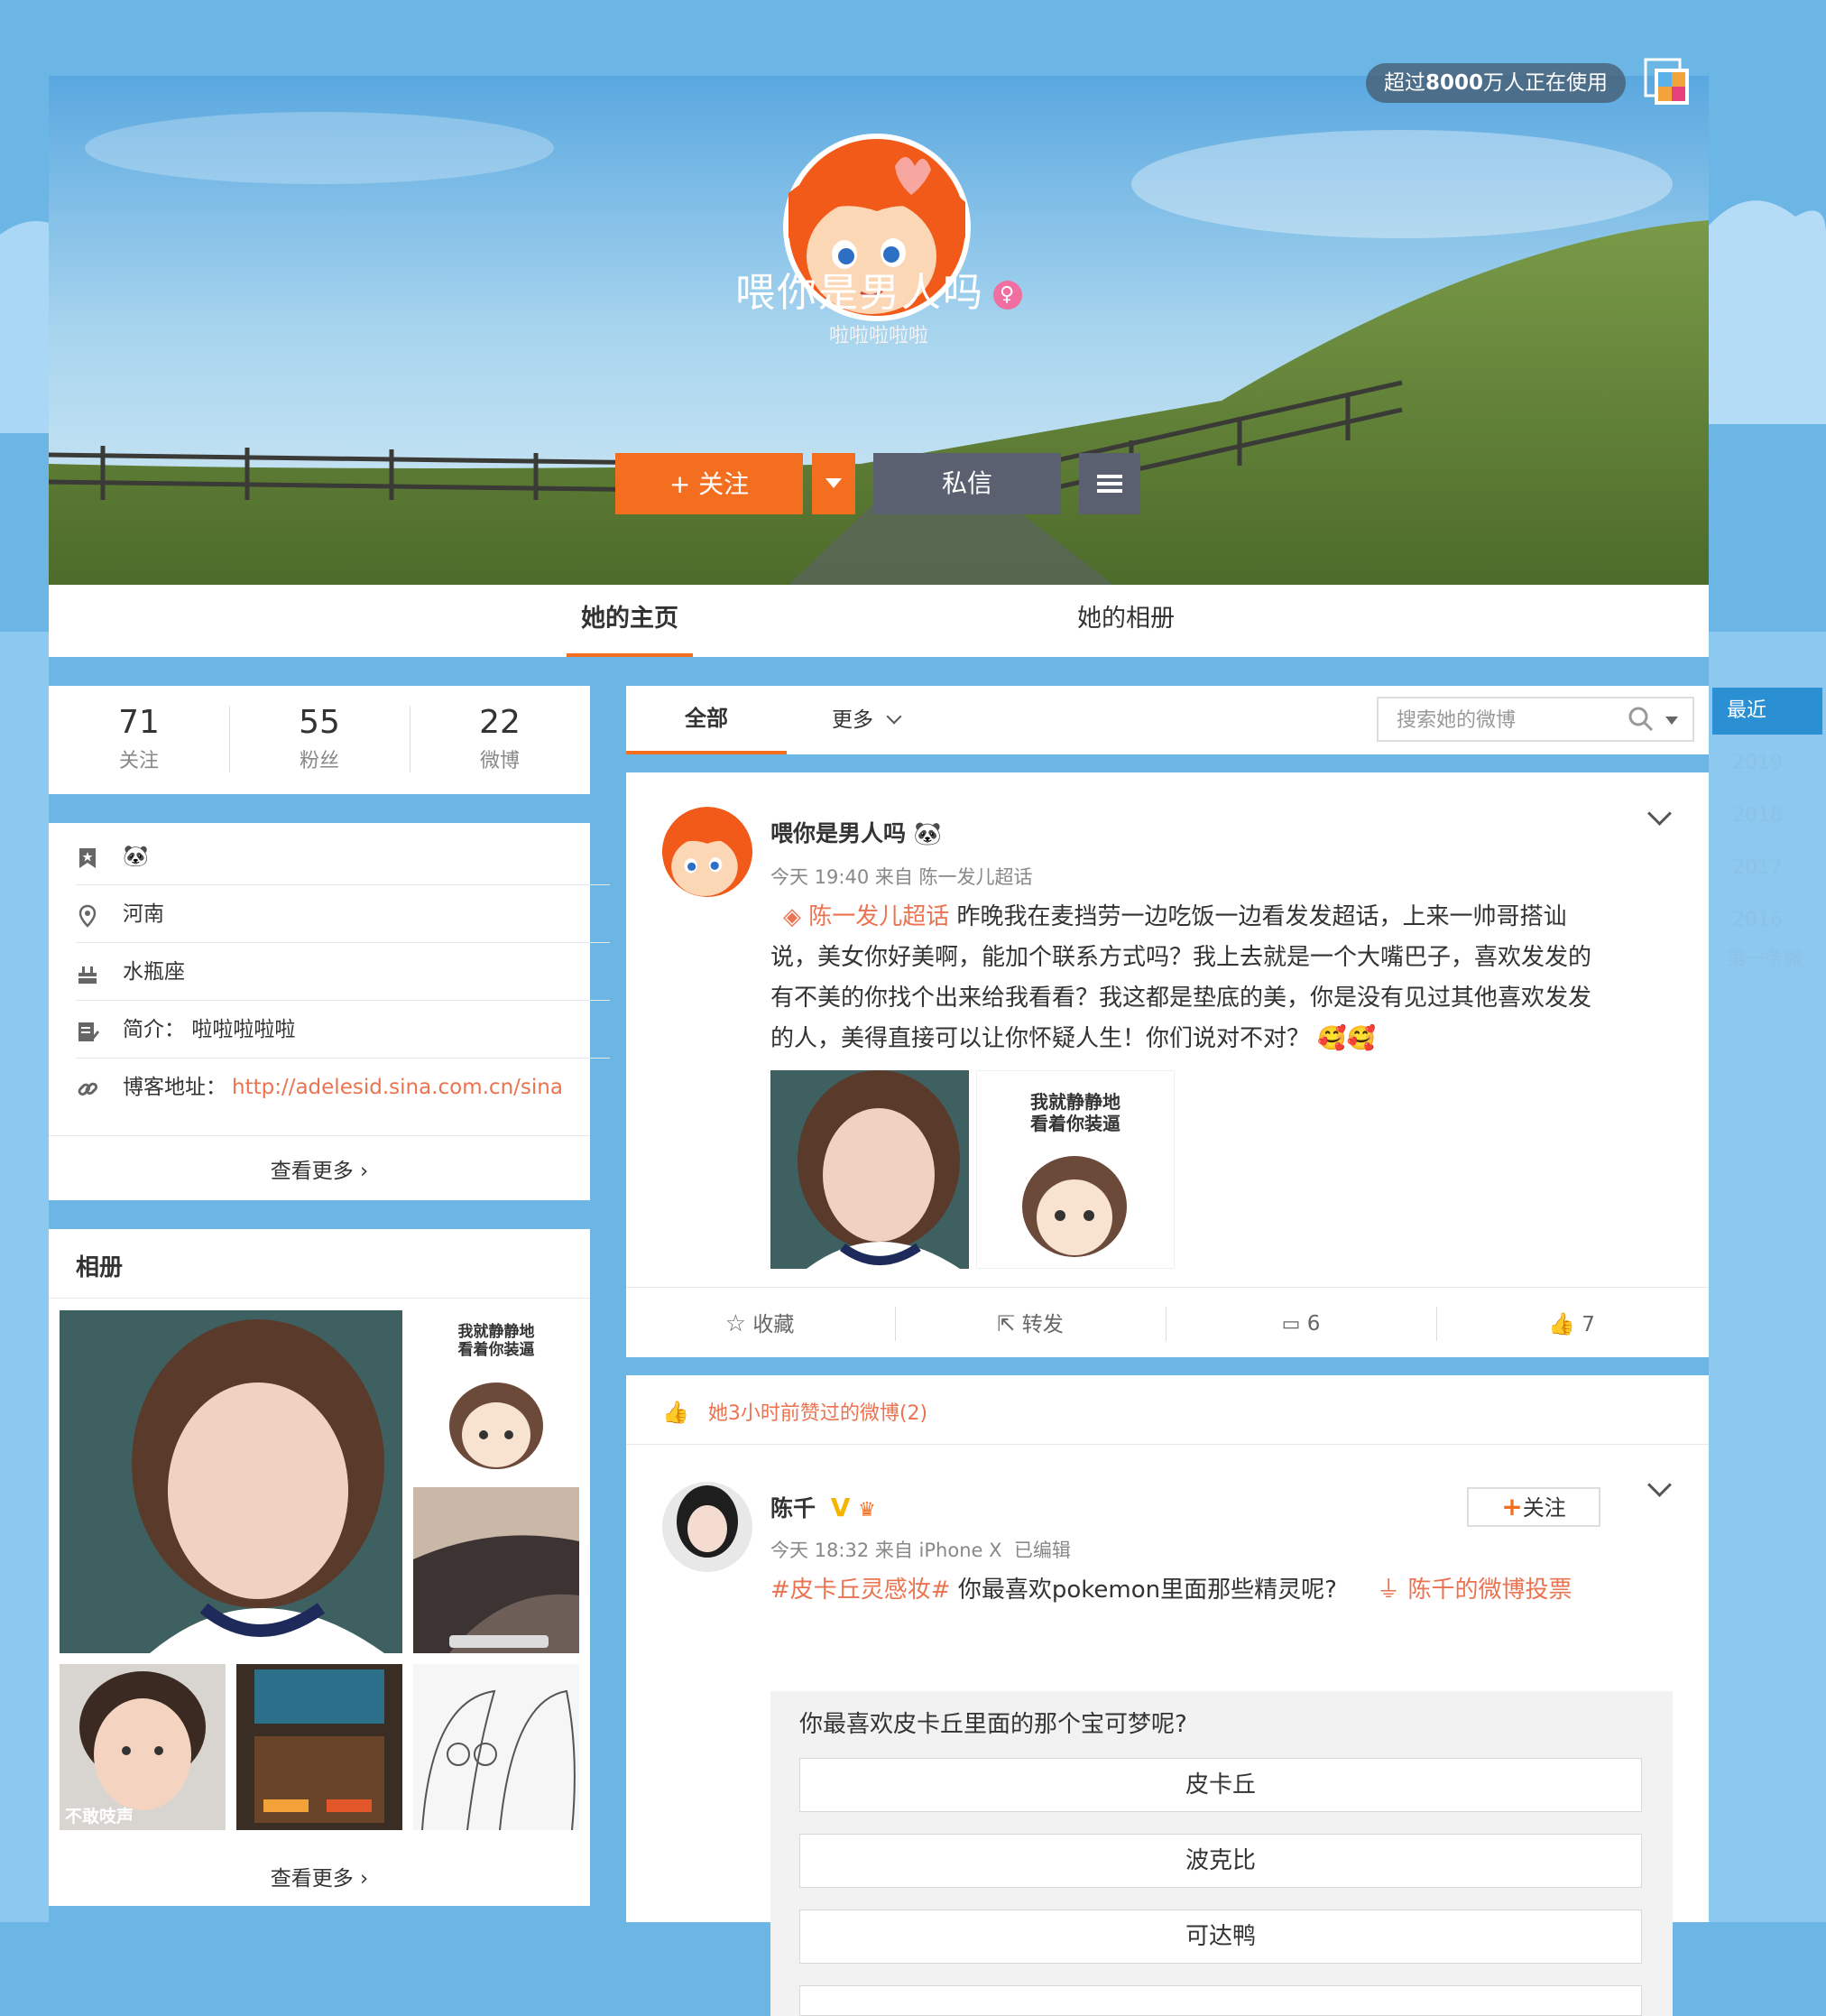  I want to click on desktop-wallpaper-image, so click(496, 1570).